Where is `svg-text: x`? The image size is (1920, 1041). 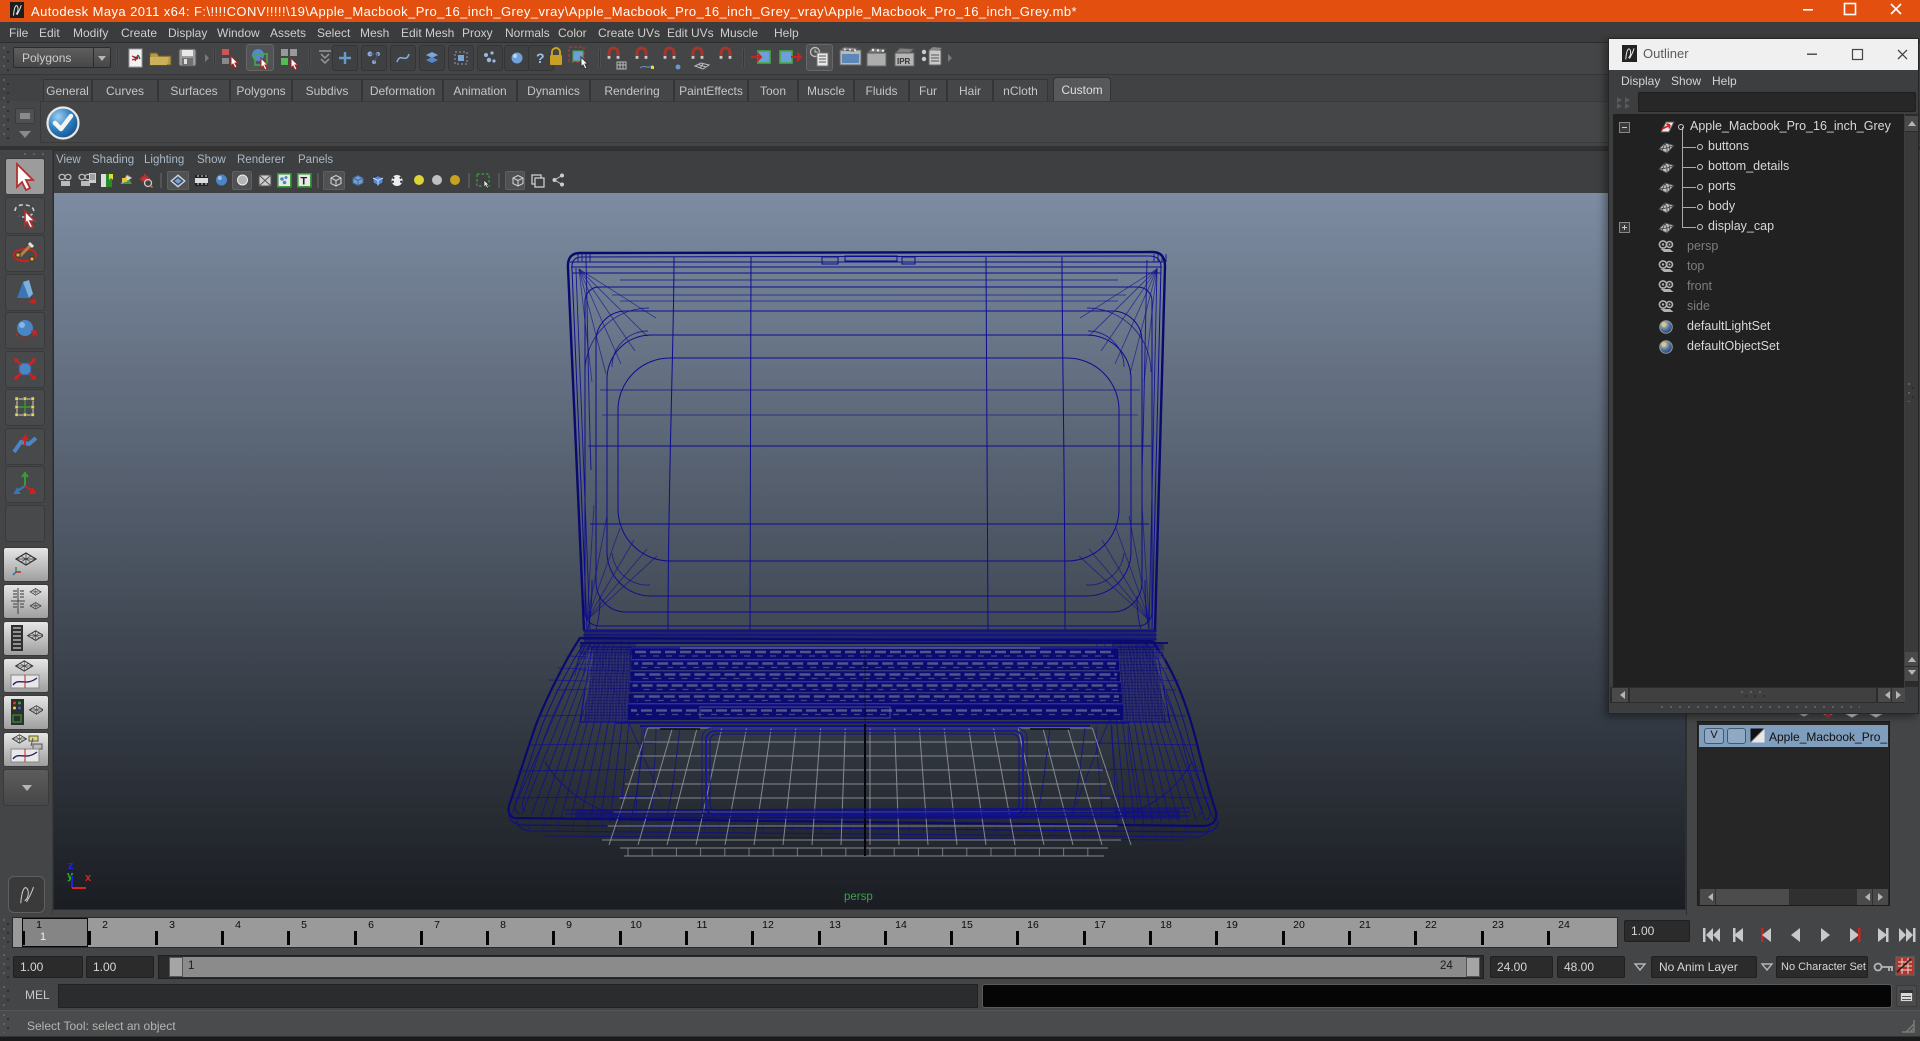
svg-text: x is located at coordinates (88, 878).